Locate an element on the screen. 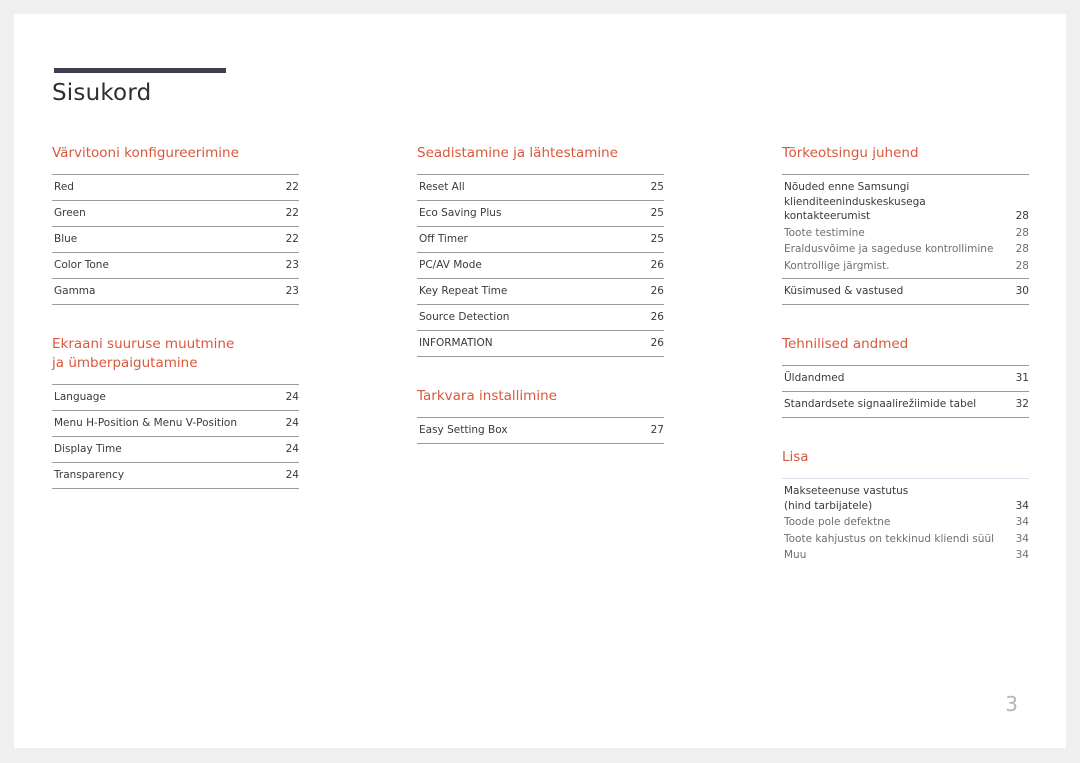 Image resolution: width=1080 pixels, height=763 pixels. toc-entry: Reset All 25 is located at coordinates (540, 188).